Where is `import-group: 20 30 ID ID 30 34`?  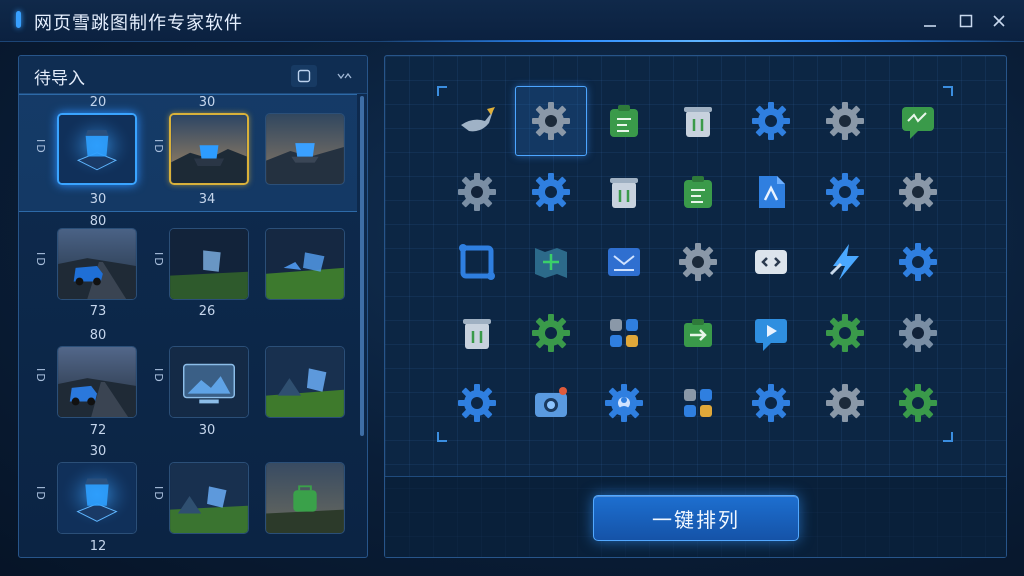
import-group: 20 30 ID ID 30 34 is located at coordinates (188, 153).